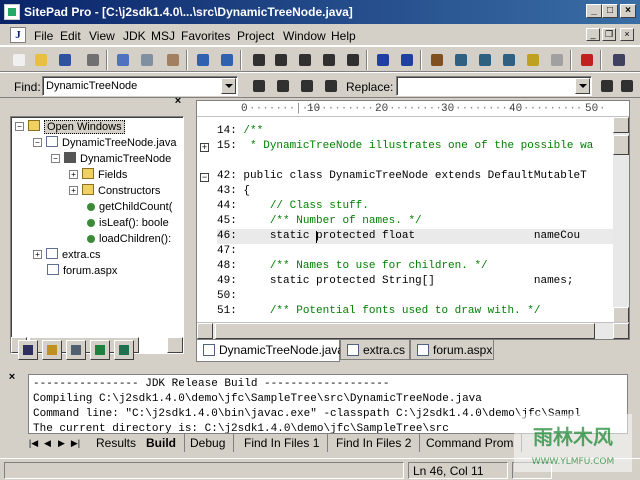 The width and height of the screenshot is (640, 480). What do you see at coordinates (173, 60) in the screenshot?
I see `paste-icon` at bounding box center [173, 60].